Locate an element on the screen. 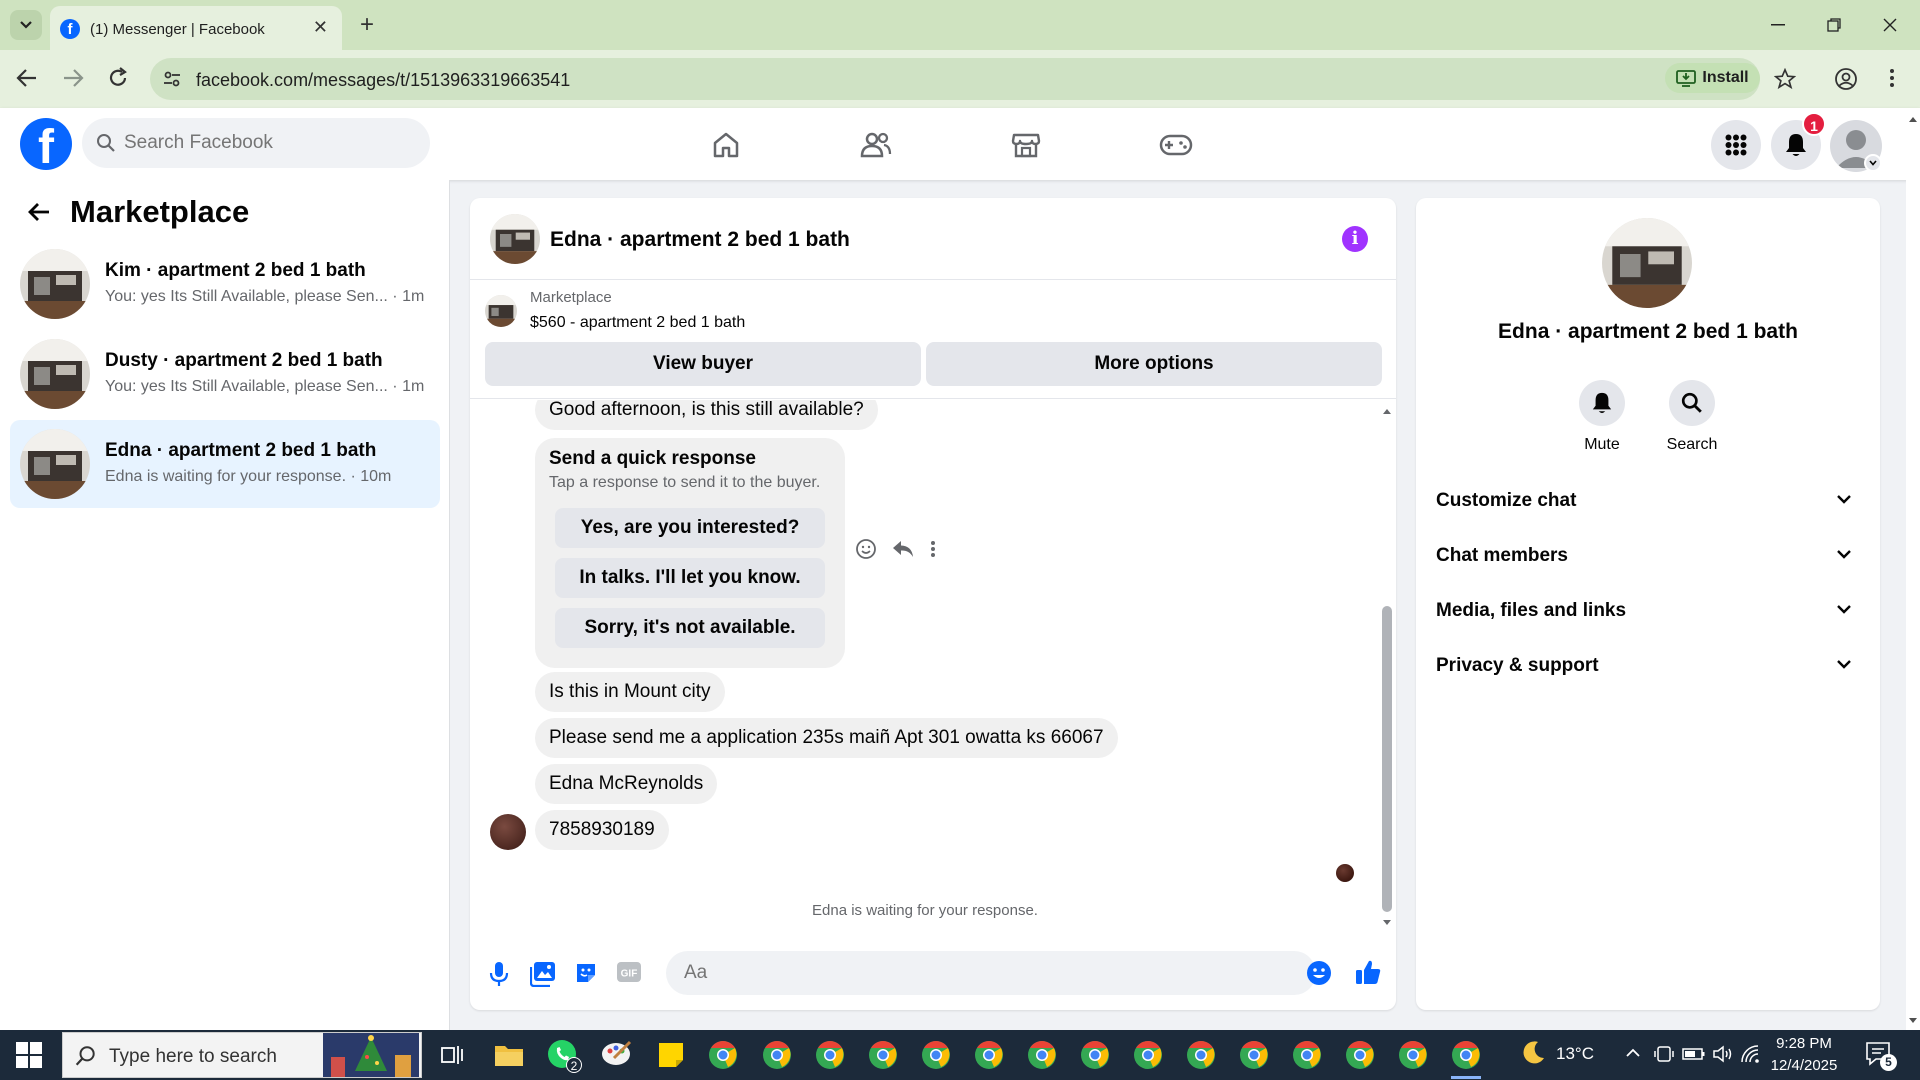 The width and height of the screenshot is (1920, 1080). react-button is located at coordinates (866, 549).